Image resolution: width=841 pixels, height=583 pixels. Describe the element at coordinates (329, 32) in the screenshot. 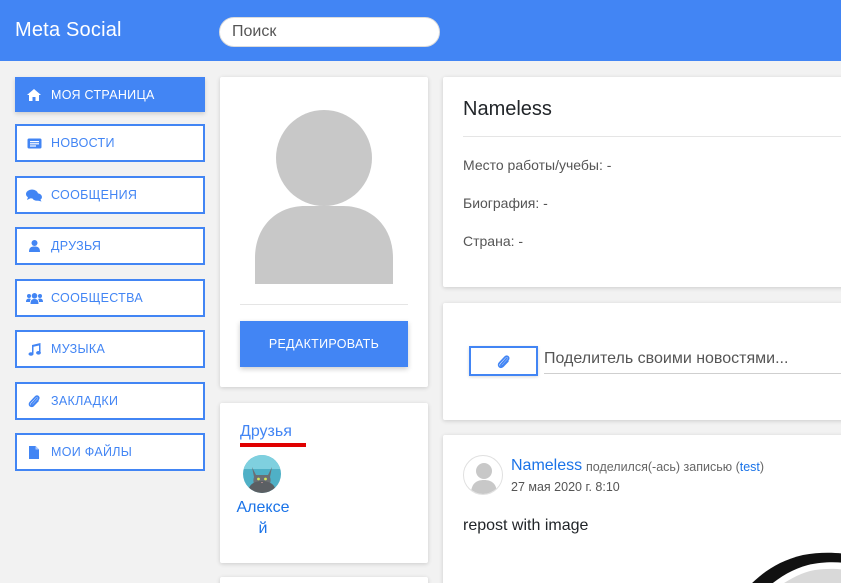

I see `search-input` at that location.